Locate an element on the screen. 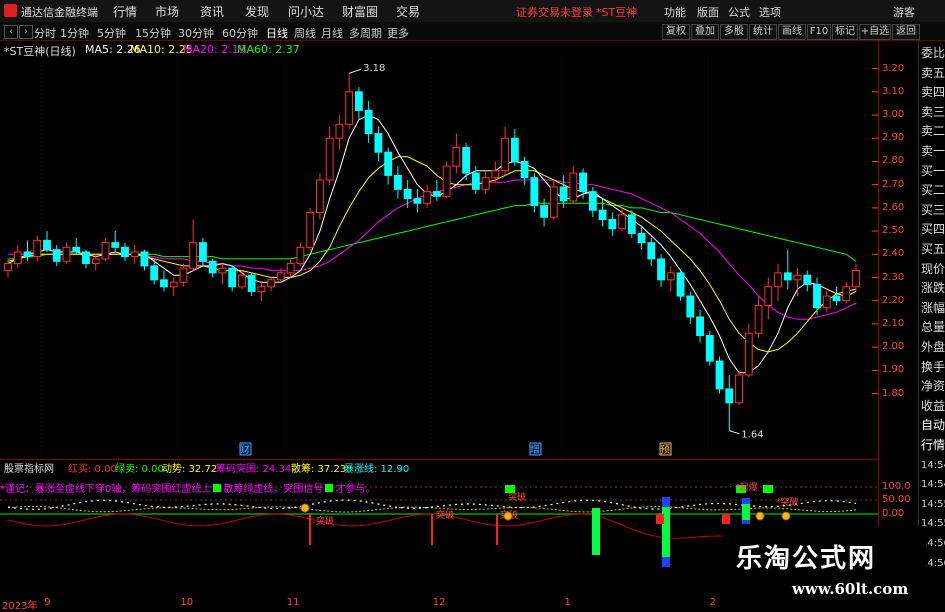 This screenshot has height=612, width=945. side-panel-item: 收益 is located at coordinates (933, 406).